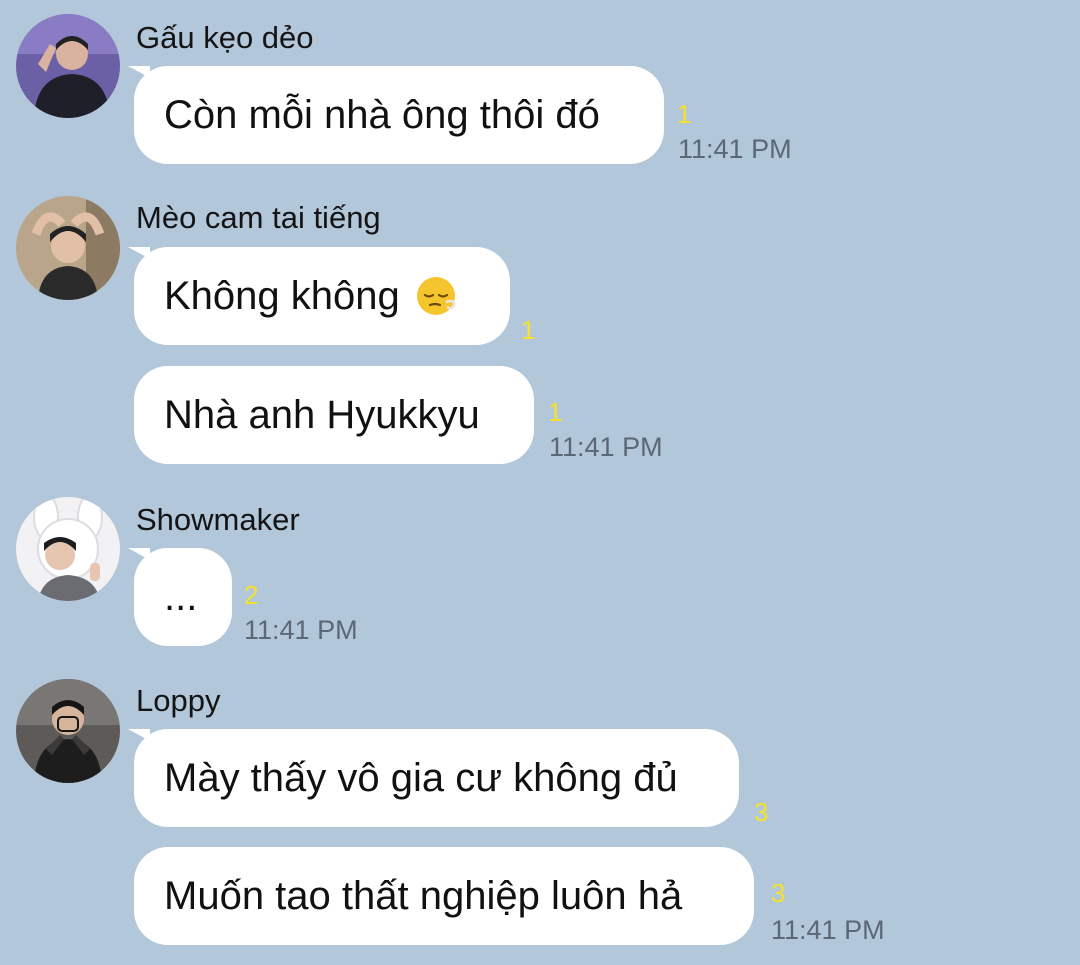 This screenshot has height=965, width=1080. I want to click on sender-name: Gấu kẹo dẻo, so click(225, 37).